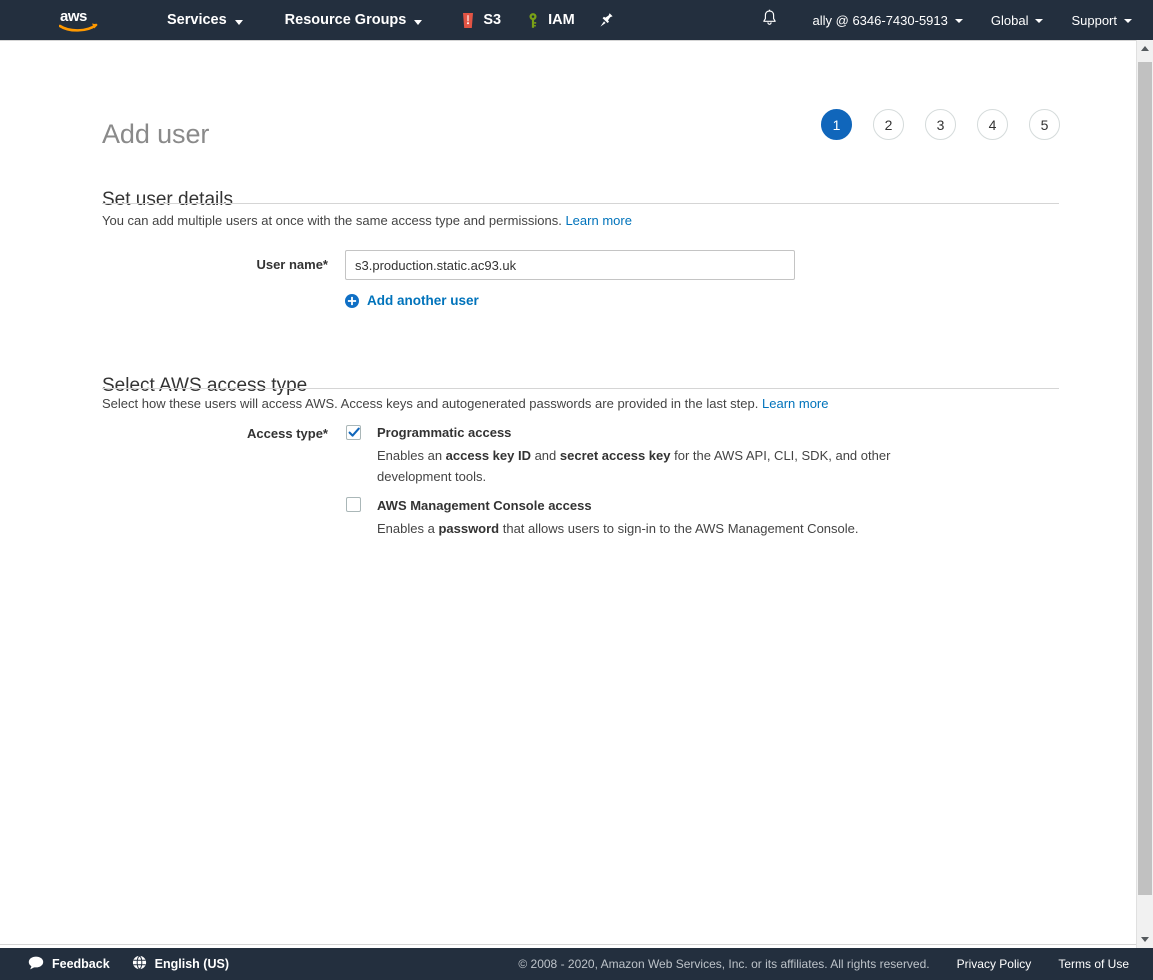  Describe the element at coordinates (880, 20) in the screenshot. I see `nav-account-label: ally @ 6346-7430-5913` at that location.